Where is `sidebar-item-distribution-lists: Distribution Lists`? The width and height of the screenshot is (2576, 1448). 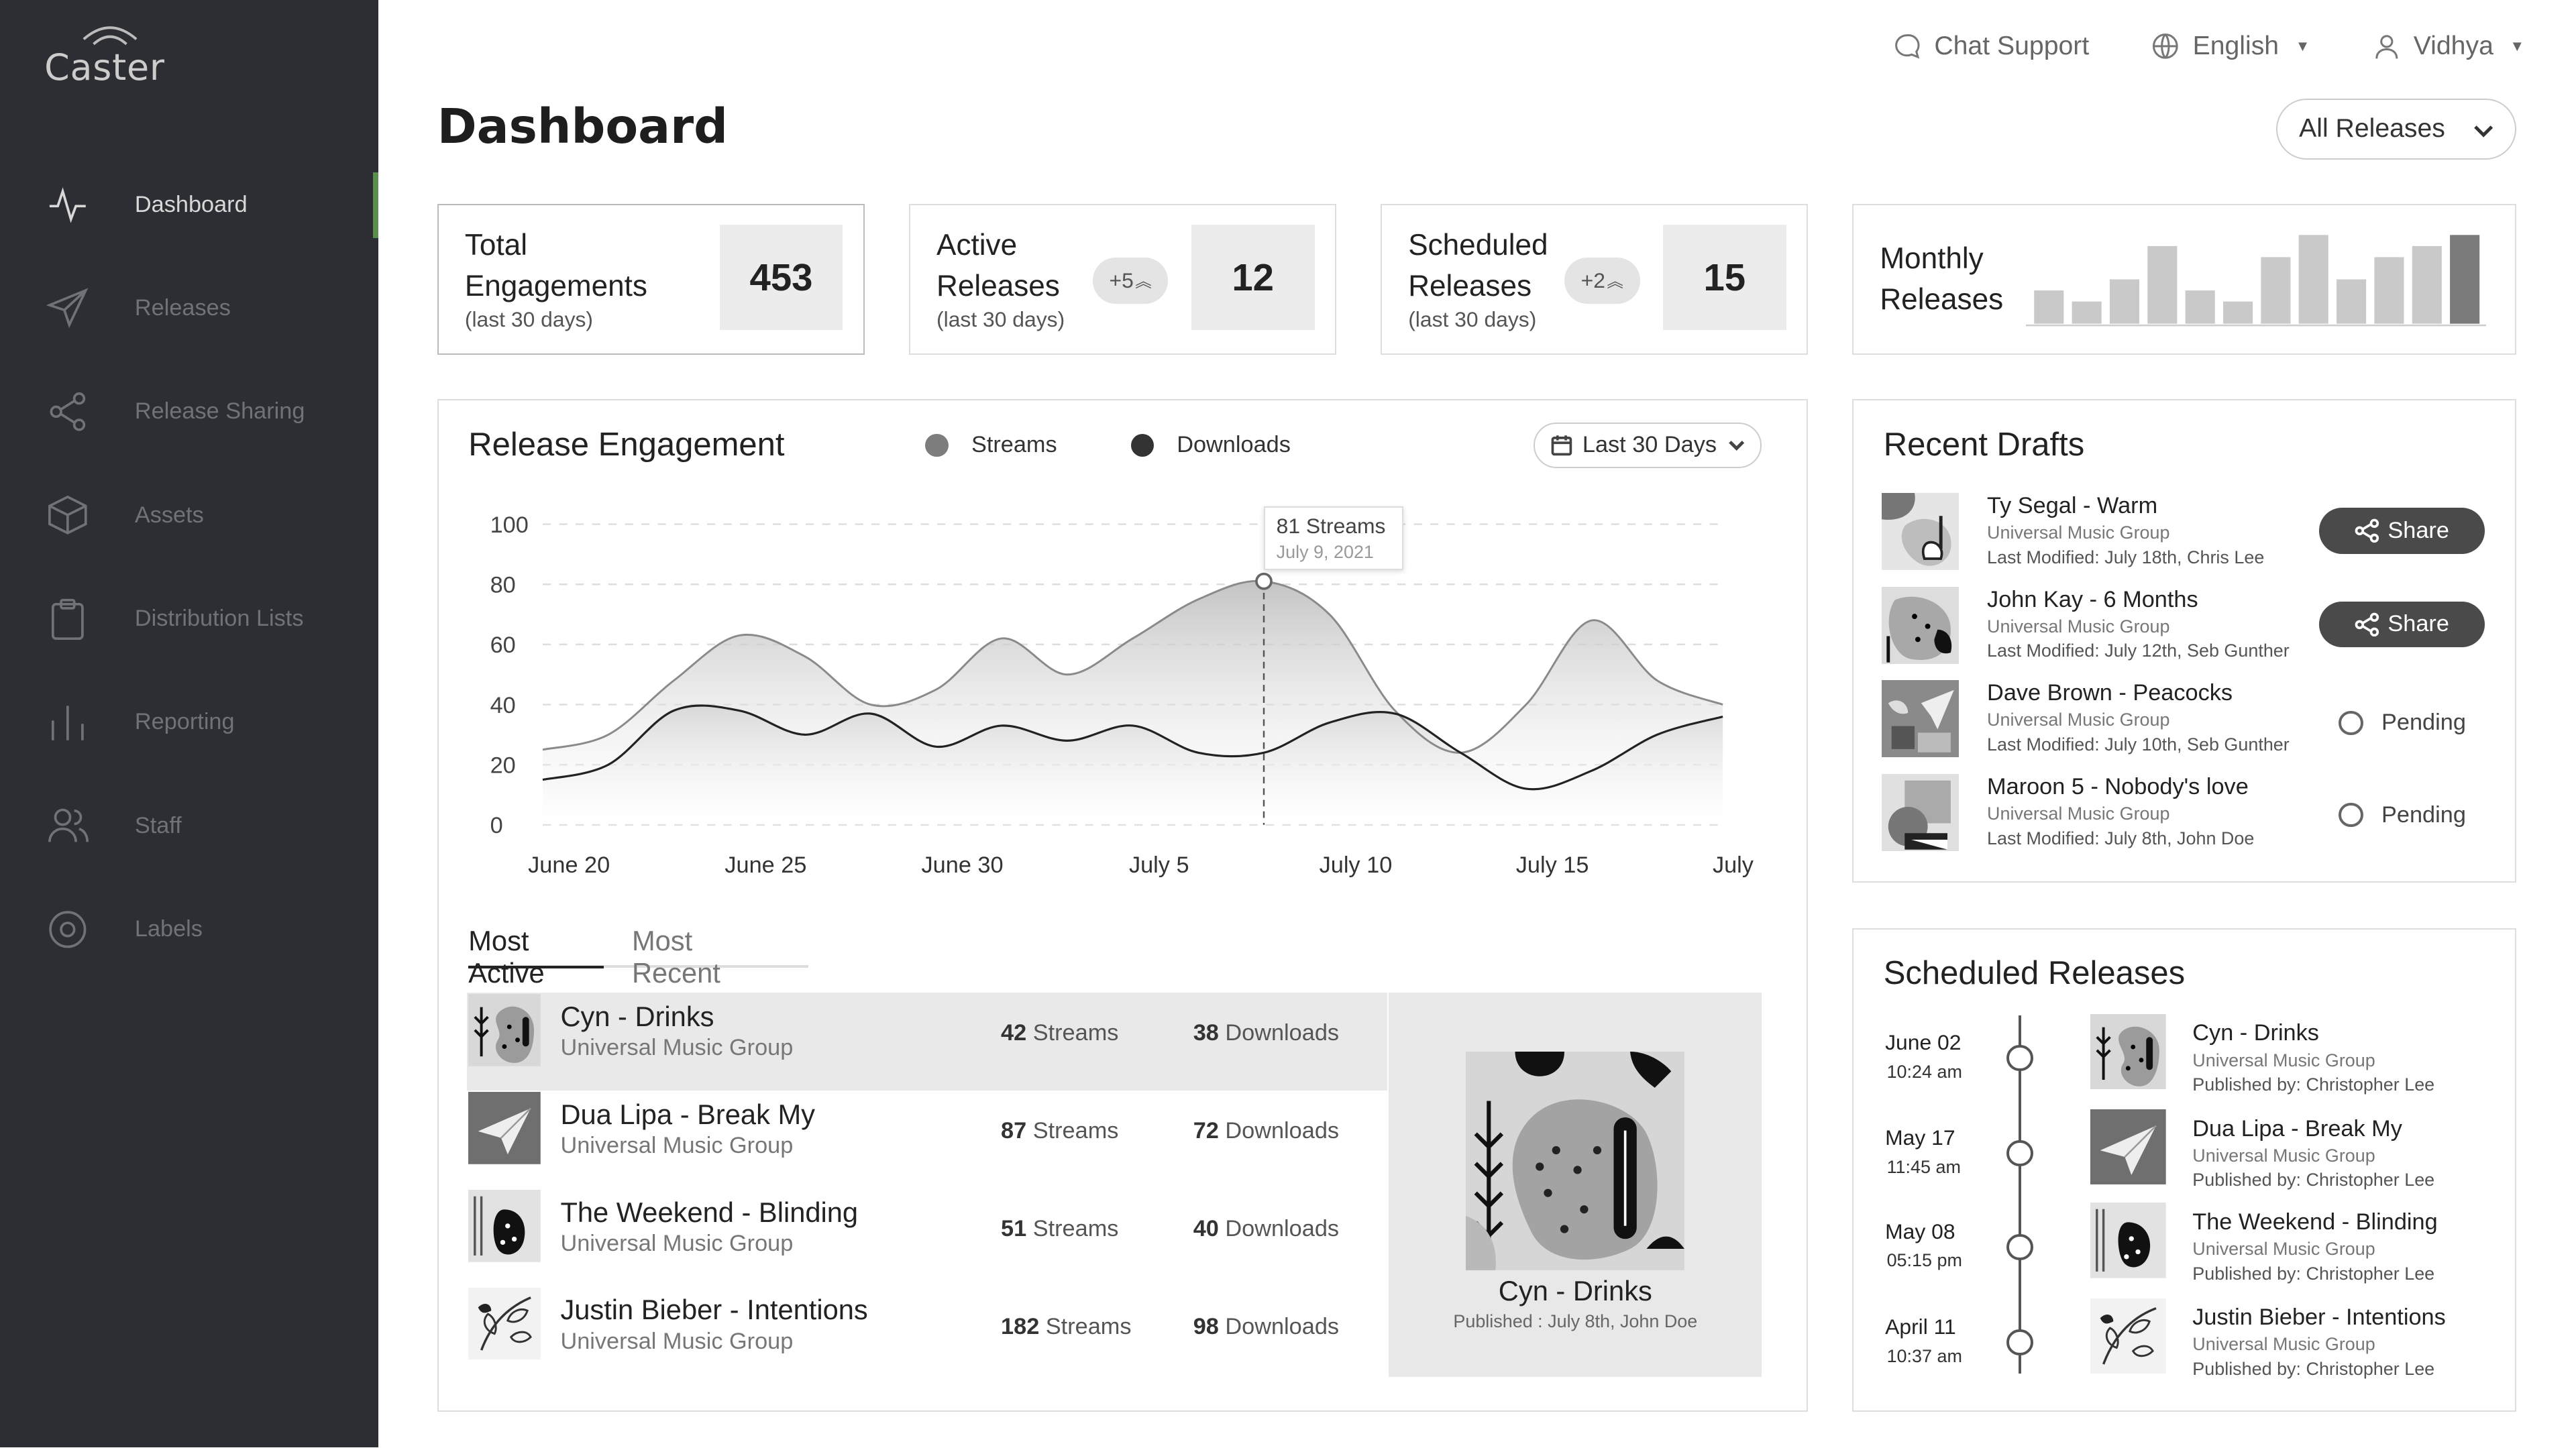 sidebar-item-distribution-lists: Distribution Lists is located at coordinates (189, 618).